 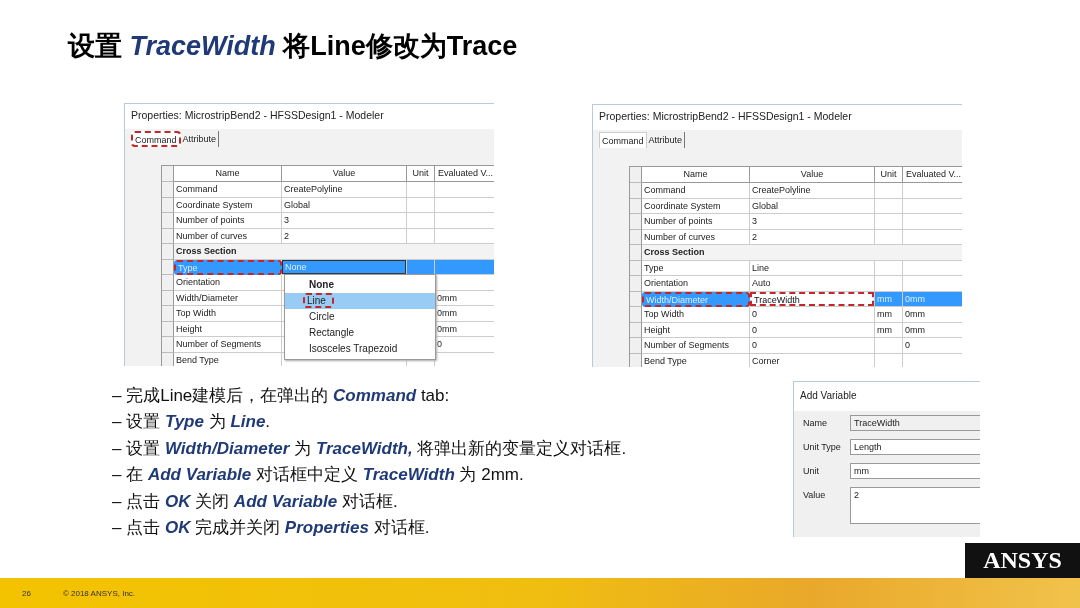 I want to click on page-number: 26, so click(x=26, y=593).